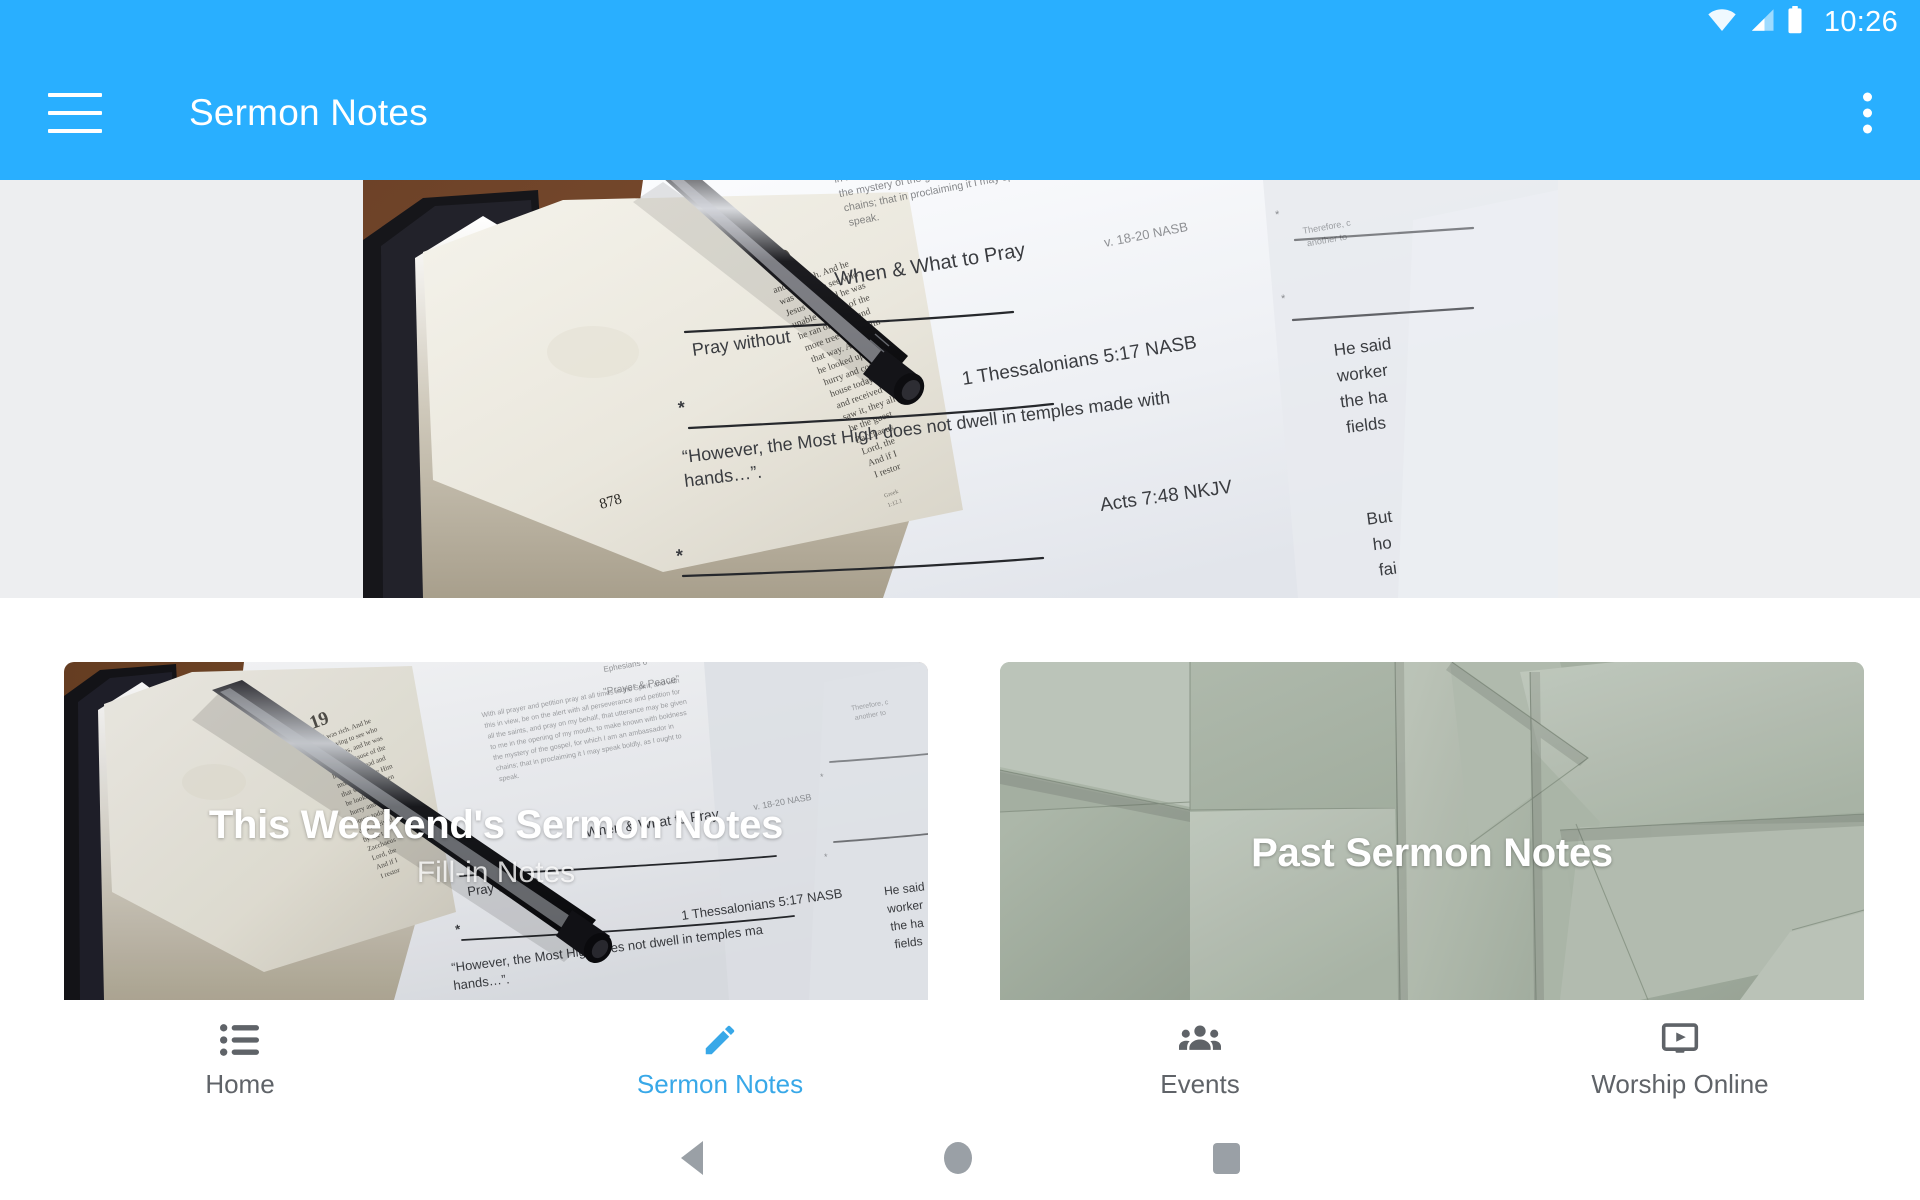 Image resolution: width=1920 pixels, height=1200 pixels. What do you see at coordinates (1382, 543) in the screenshot?
I see `svg-text: ho` at bounding box center [1382, 543].